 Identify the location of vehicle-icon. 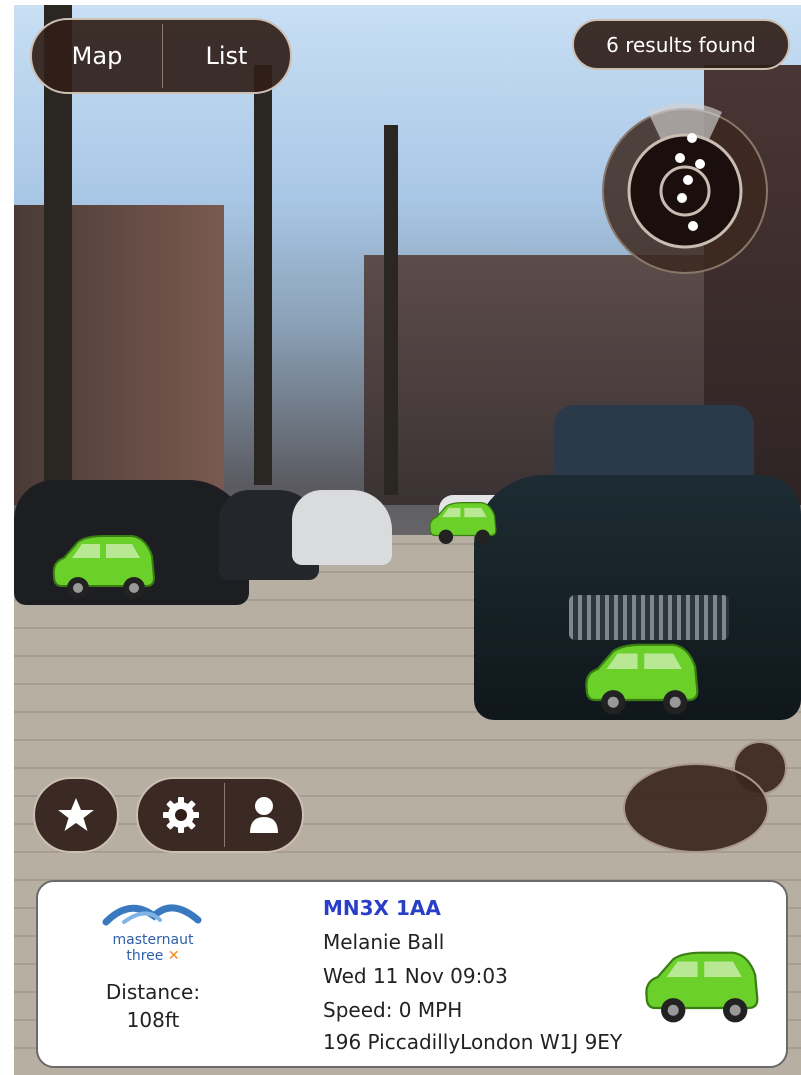
(702, 987).